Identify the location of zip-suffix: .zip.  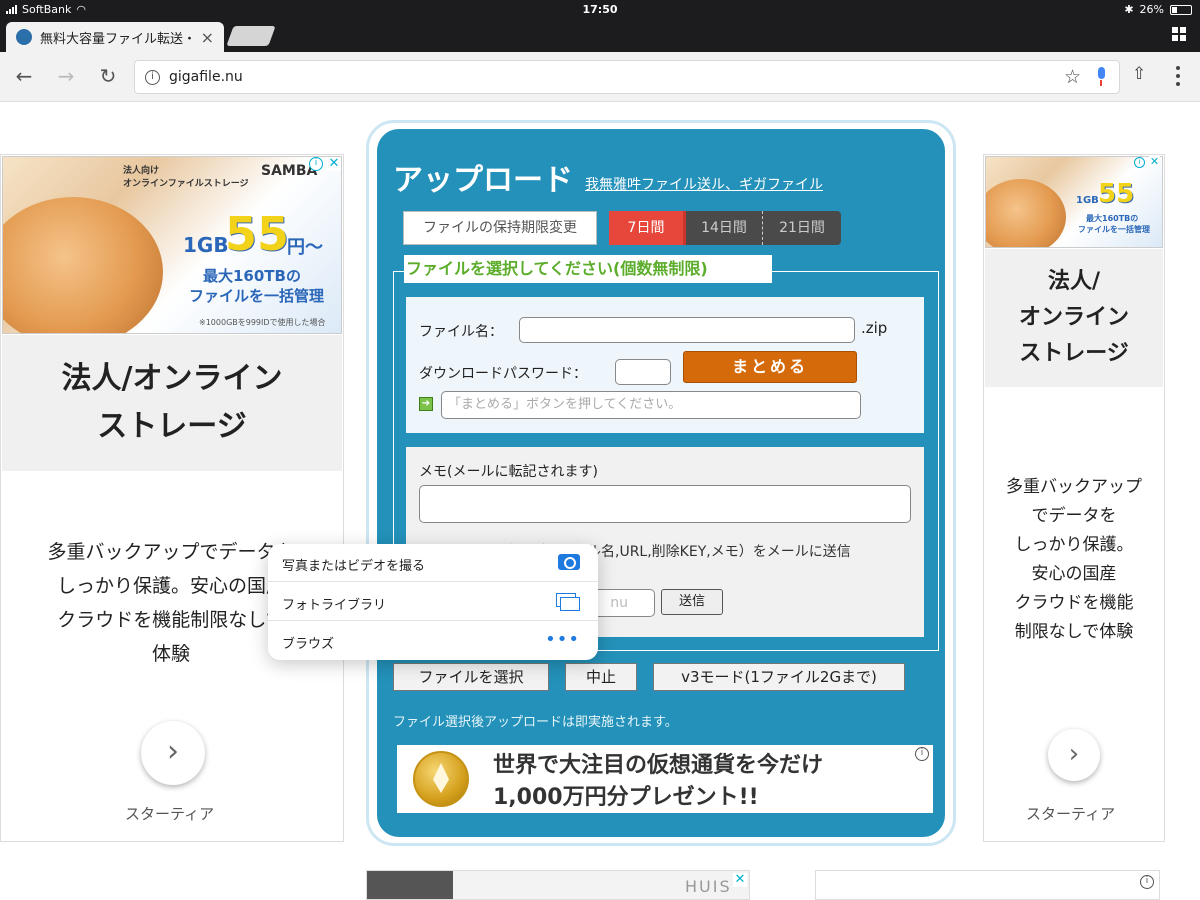
(874, 328).